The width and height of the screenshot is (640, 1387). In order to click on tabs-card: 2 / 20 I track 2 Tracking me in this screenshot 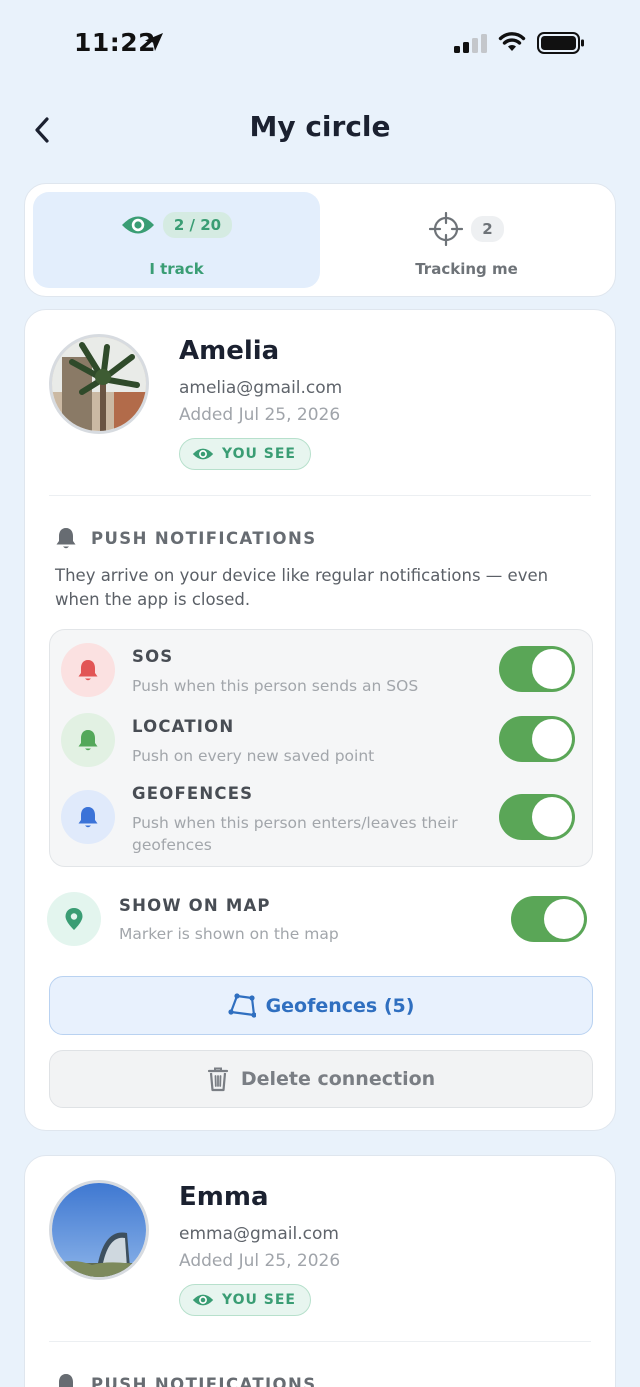, I will do `click(320, 240)`.